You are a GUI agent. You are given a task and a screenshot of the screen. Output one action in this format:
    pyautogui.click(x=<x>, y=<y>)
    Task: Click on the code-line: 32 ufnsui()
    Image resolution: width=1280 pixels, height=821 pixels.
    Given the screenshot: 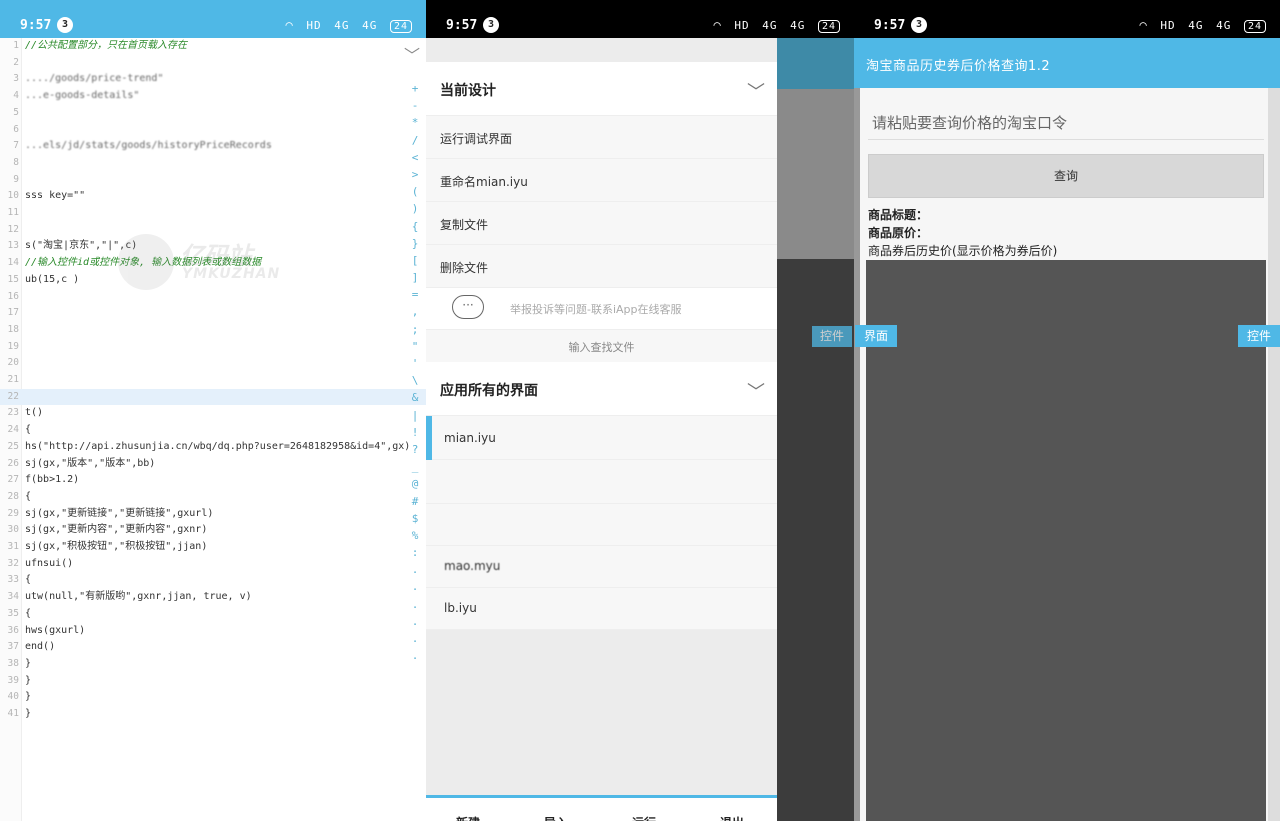 What is the action you would take?
    pyautogui.click(x=213, y=564)
    